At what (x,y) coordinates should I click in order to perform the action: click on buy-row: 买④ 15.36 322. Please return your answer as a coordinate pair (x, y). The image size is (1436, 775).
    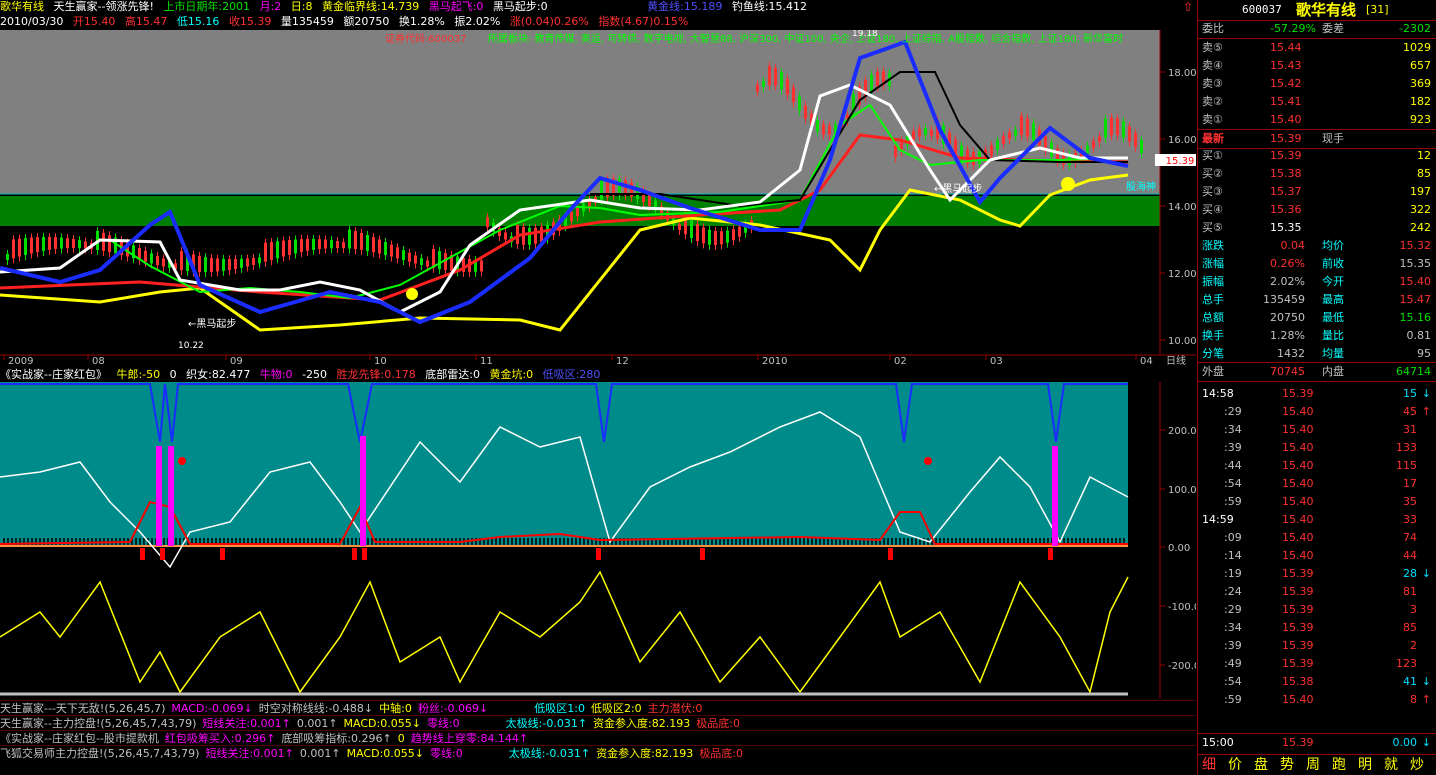
    Looking at the image, I should click on (1317, 210).